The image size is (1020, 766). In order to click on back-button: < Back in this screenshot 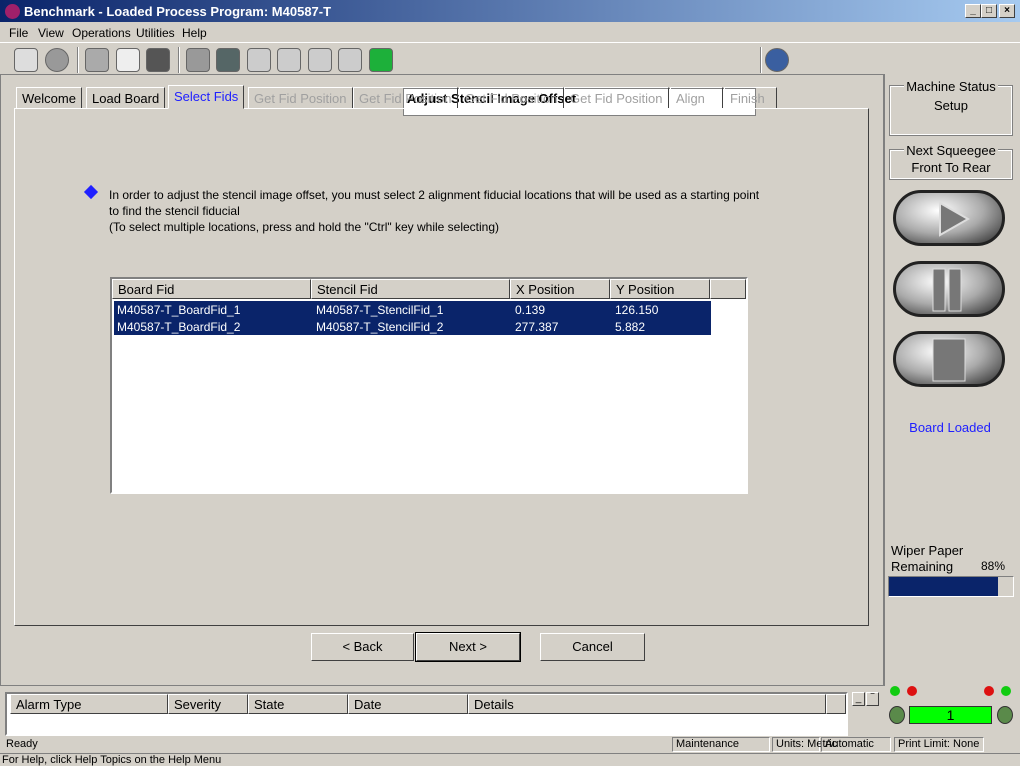, I will do `click(362, 647)`.